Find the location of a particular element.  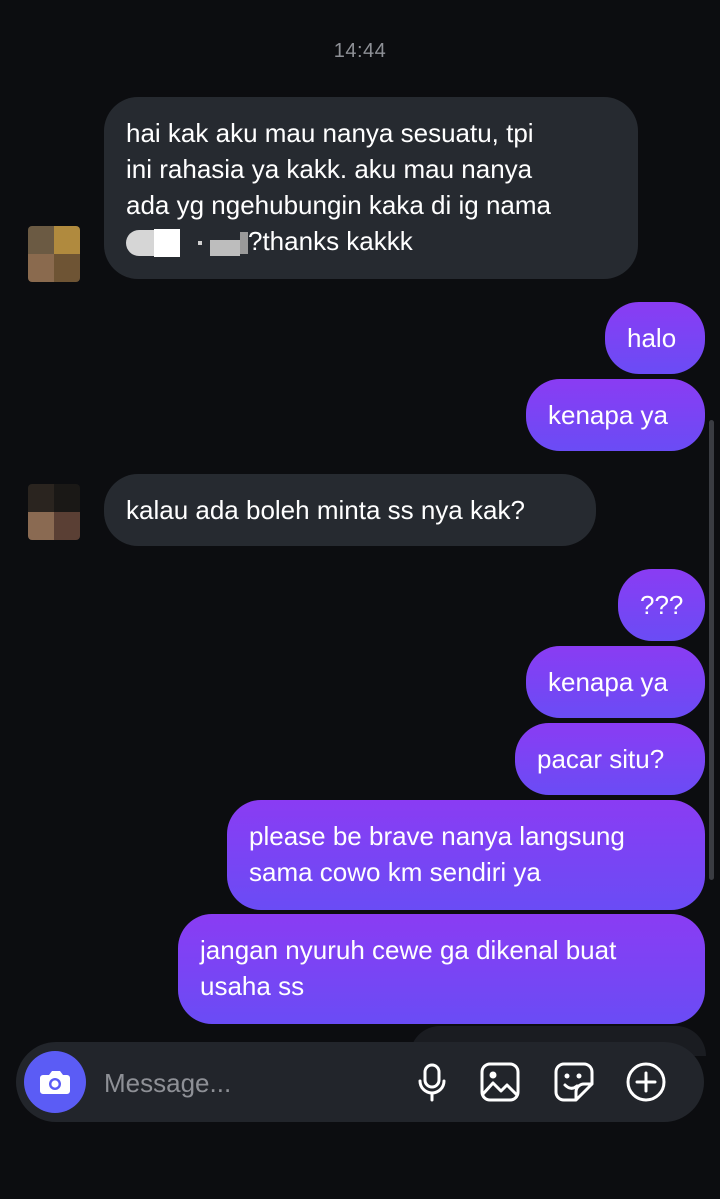

message-line: please be brave nanya langsung is located at coordinates (437, 836).